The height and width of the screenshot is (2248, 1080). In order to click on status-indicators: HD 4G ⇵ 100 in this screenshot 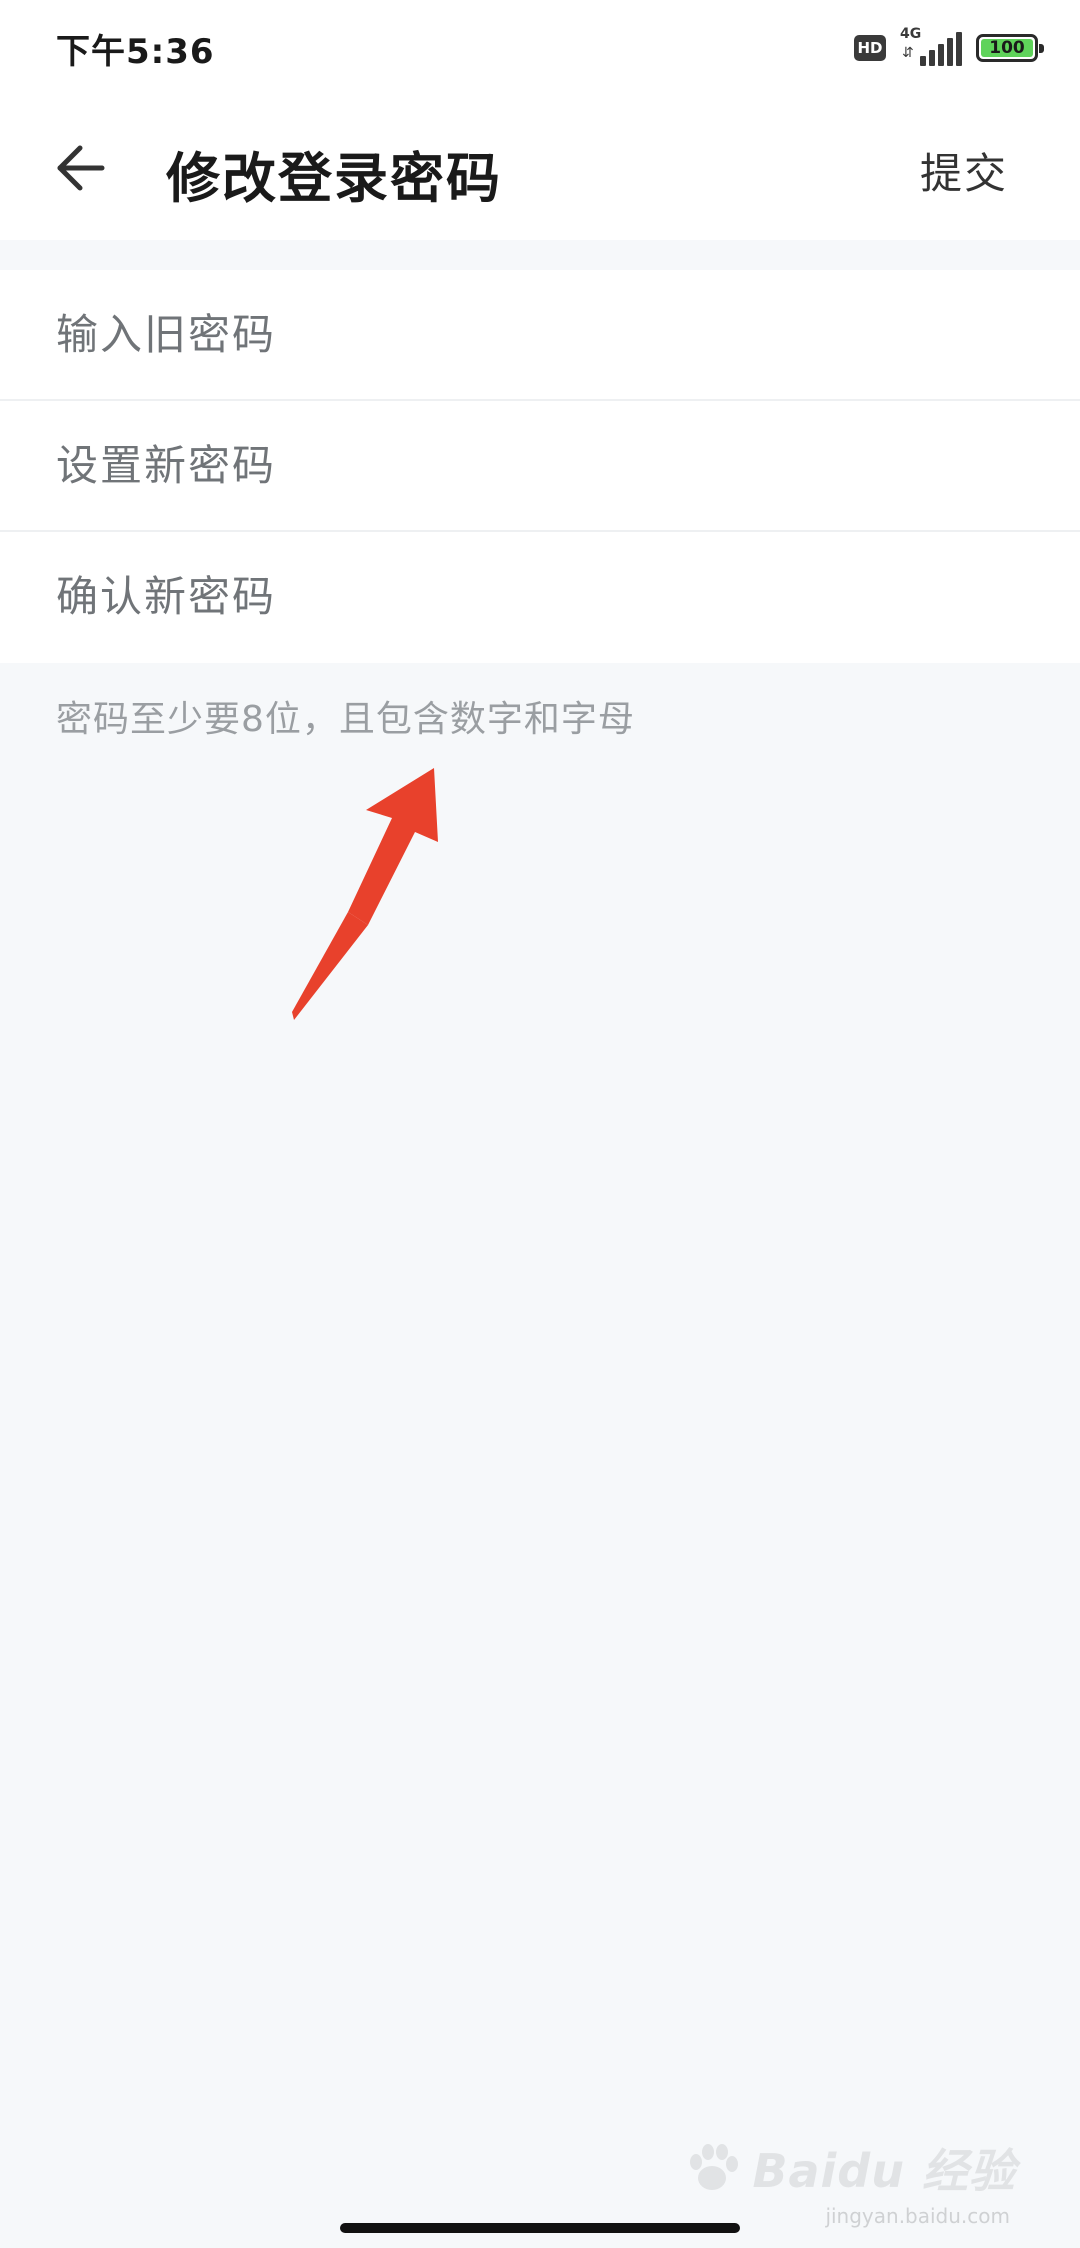, I will do `click(949, 47)`.